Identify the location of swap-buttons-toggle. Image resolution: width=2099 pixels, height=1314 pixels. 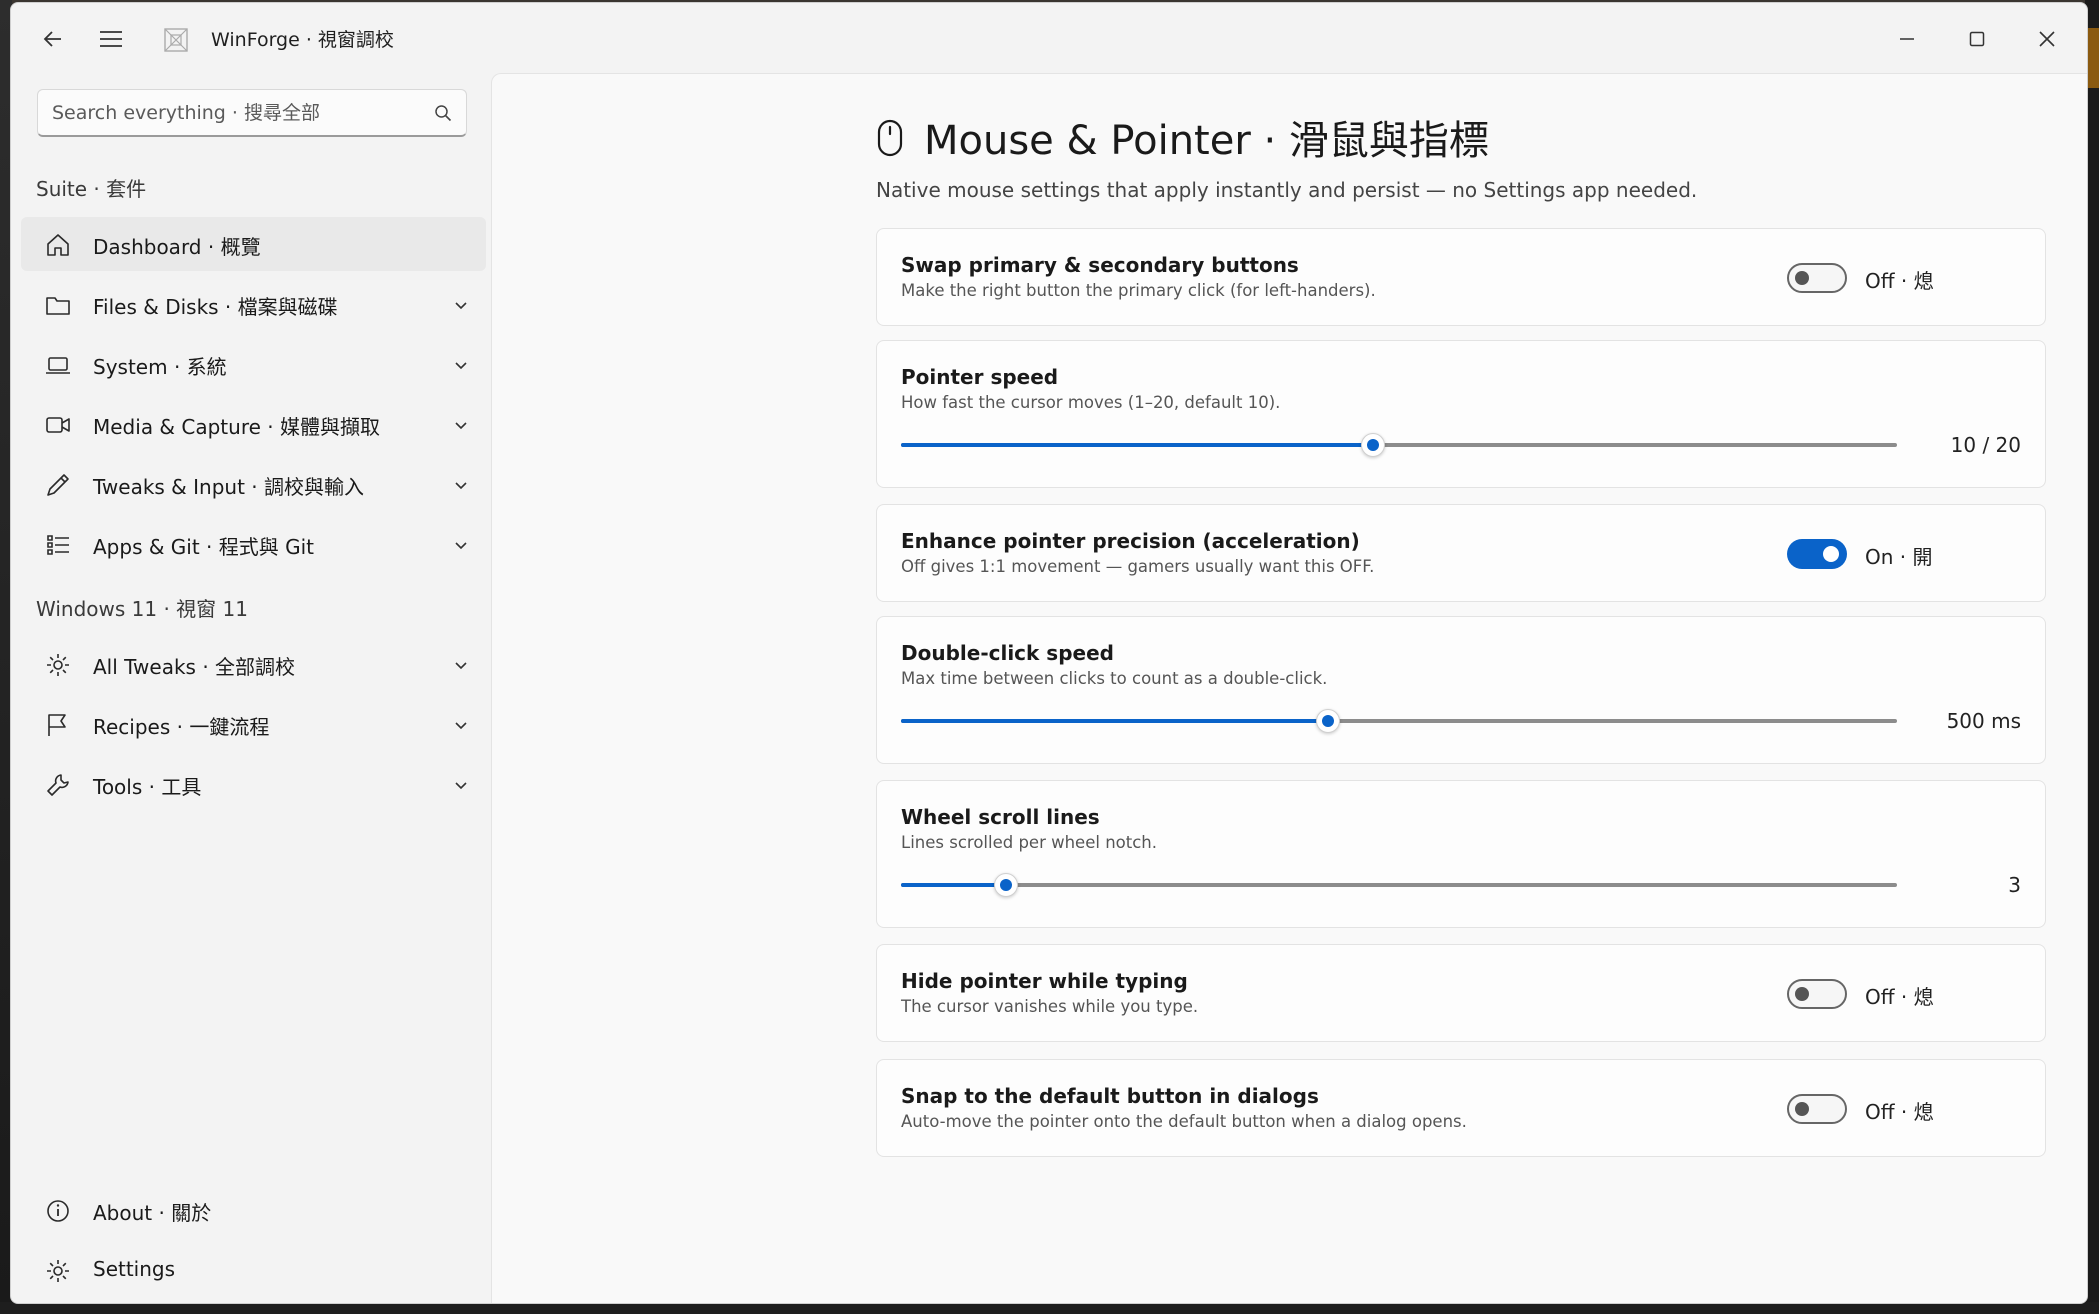
(1817, 278).